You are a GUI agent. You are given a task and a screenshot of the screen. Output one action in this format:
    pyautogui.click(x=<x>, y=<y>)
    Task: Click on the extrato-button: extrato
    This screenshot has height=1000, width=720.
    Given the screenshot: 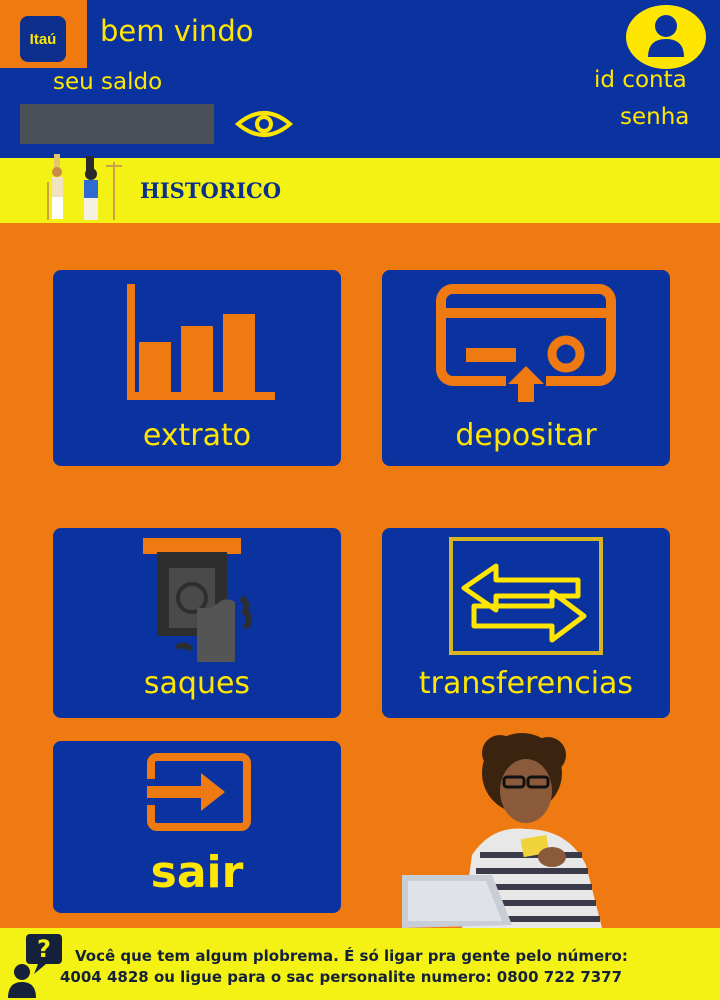 What is the action you would take?
    pyautogui.click(x=197, y=368)
    